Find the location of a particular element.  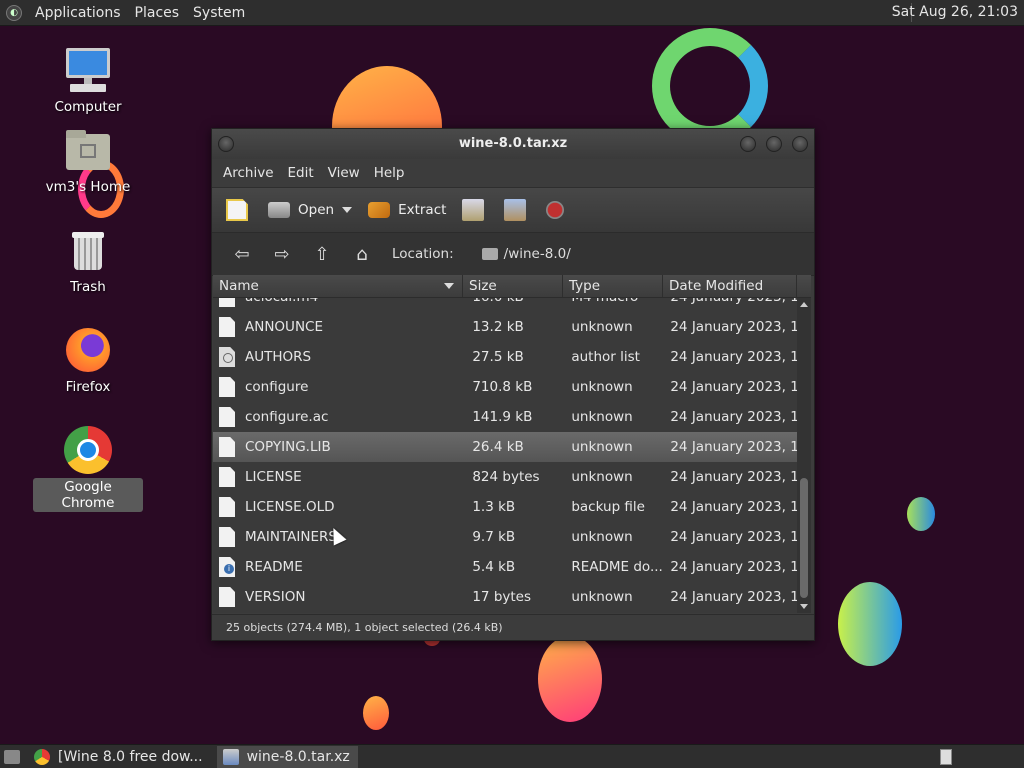

window-titlebar: wine-8.0.tar.xz is located at coordinates (513, 144).